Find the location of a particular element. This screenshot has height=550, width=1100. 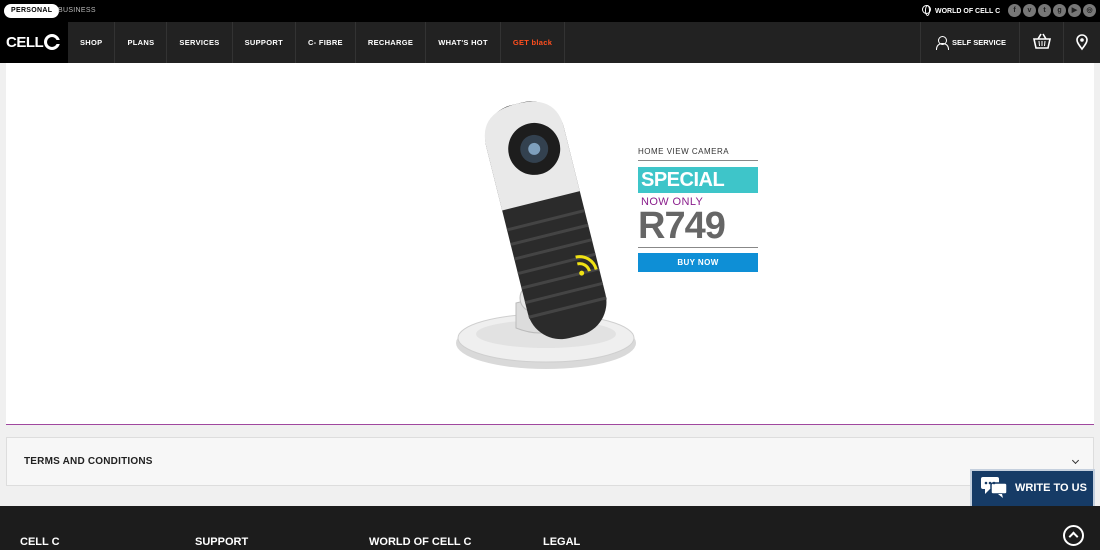

nav-item-recharge: RECHARGE is located at coordinates (391, 42).